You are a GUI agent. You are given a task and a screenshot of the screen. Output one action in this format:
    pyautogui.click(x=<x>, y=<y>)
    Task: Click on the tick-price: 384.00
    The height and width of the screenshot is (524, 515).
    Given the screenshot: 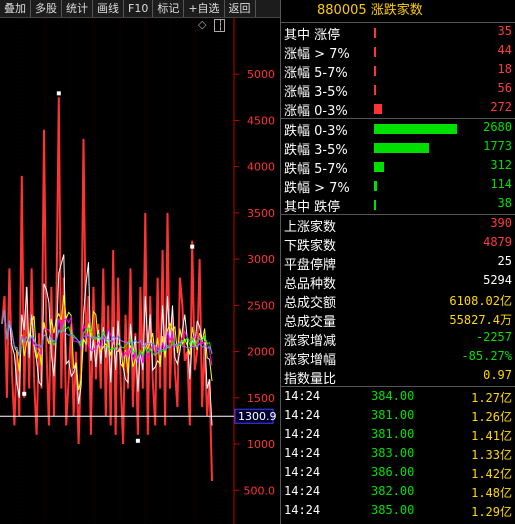 What is the action you would take?
    pyautogui.click(x=393, y=396)
    